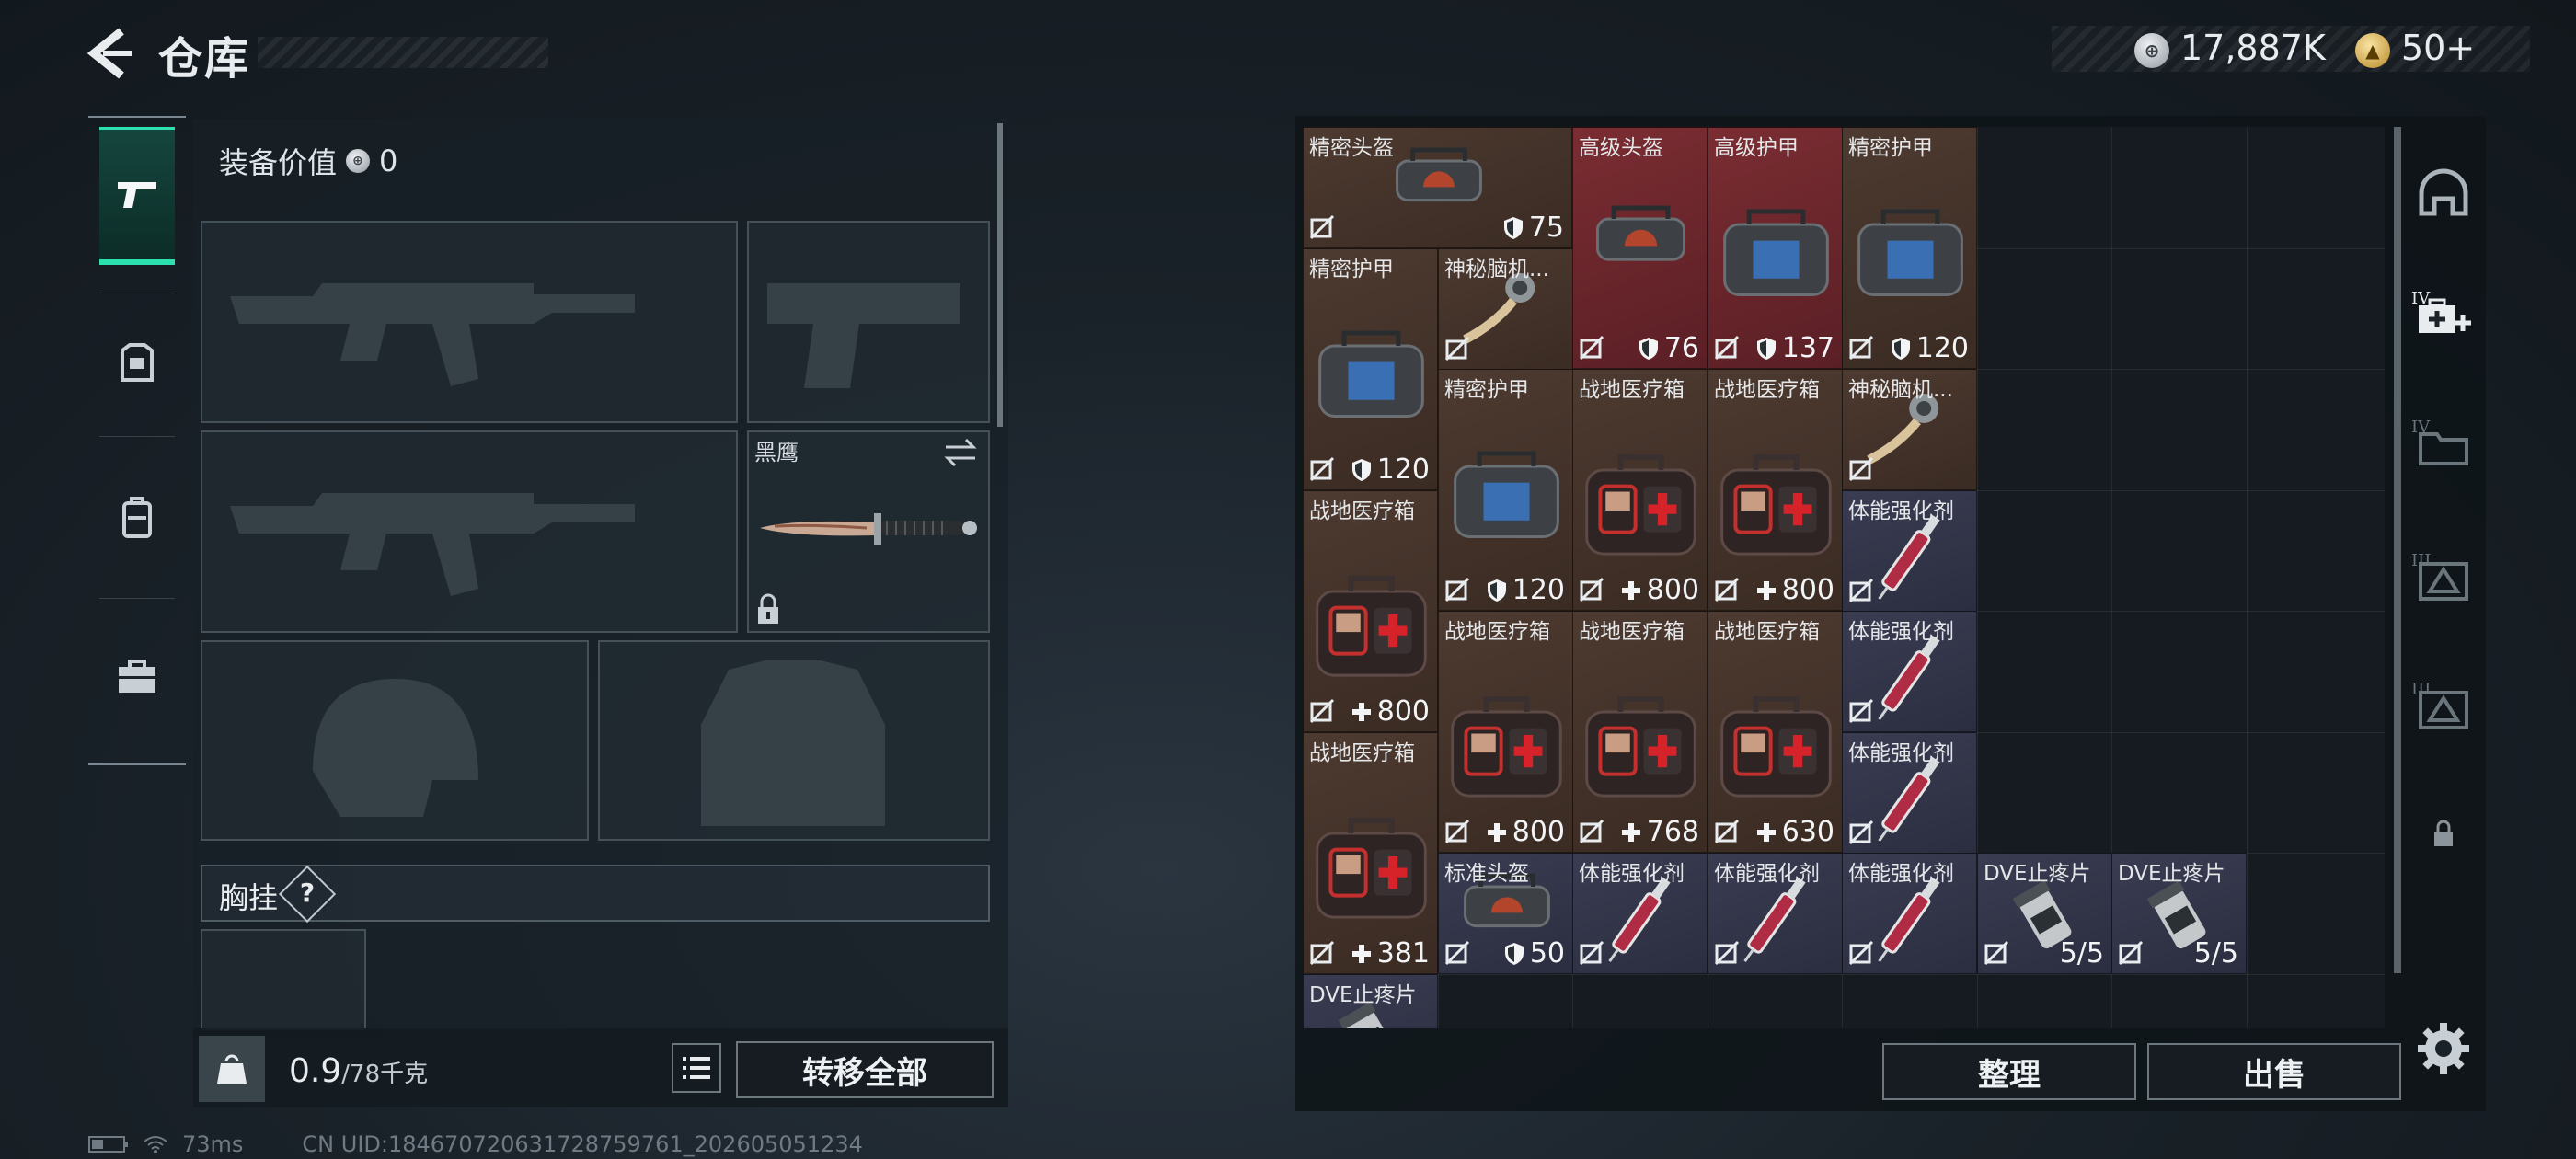 The image size is (2576, 1159). I want to click on helmet-silhouette-icon, so click(395, 748).